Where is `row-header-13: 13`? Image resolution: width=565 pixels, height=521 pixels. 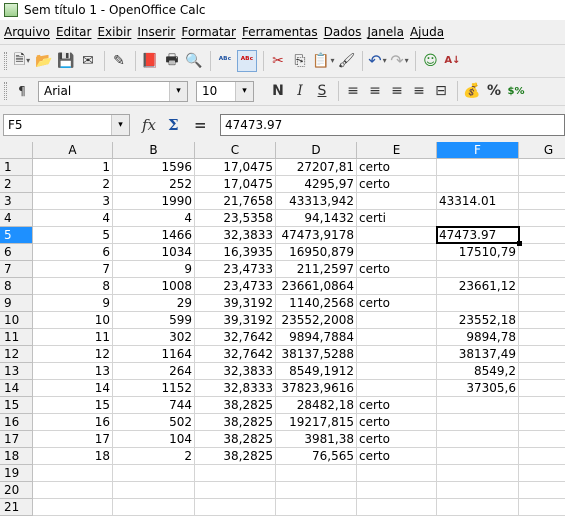
row-header-13: 13 is located at coordinates (16, 371).